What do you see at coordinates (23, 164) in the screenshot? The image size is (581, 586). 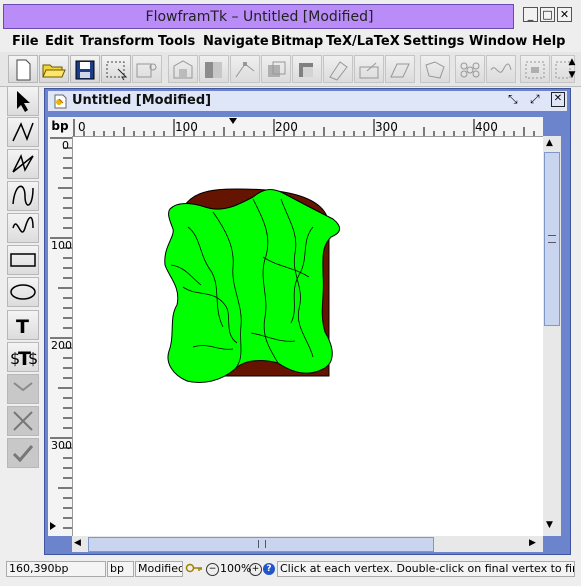 I see `closed-line-tool-button` at bounding box center [23, 164].